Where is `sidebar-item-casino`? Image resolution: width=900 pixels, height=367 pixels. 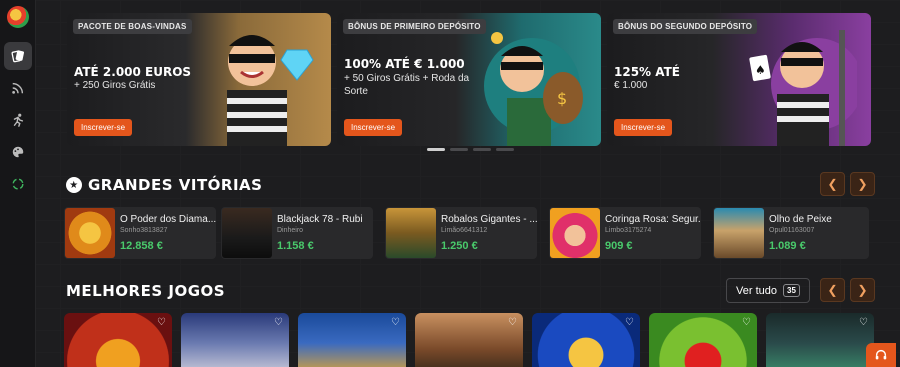
sidebar-item-casino is located at coordinates (17, 56).